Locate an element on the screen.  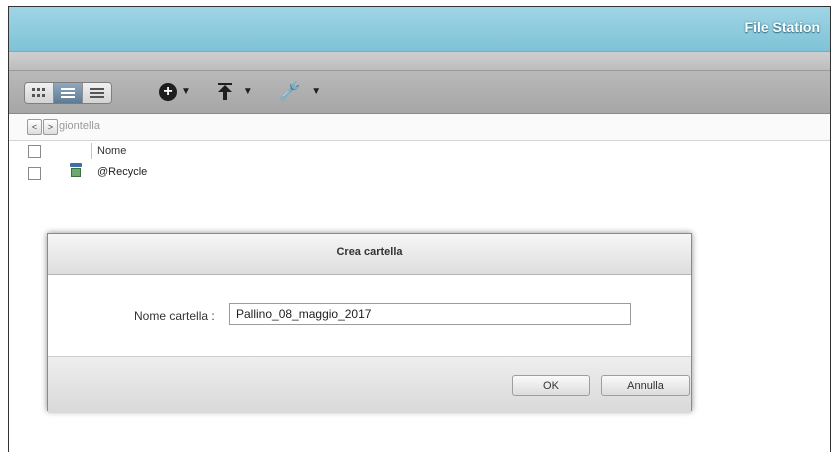
details-icon is located at coordinates (97, 93).